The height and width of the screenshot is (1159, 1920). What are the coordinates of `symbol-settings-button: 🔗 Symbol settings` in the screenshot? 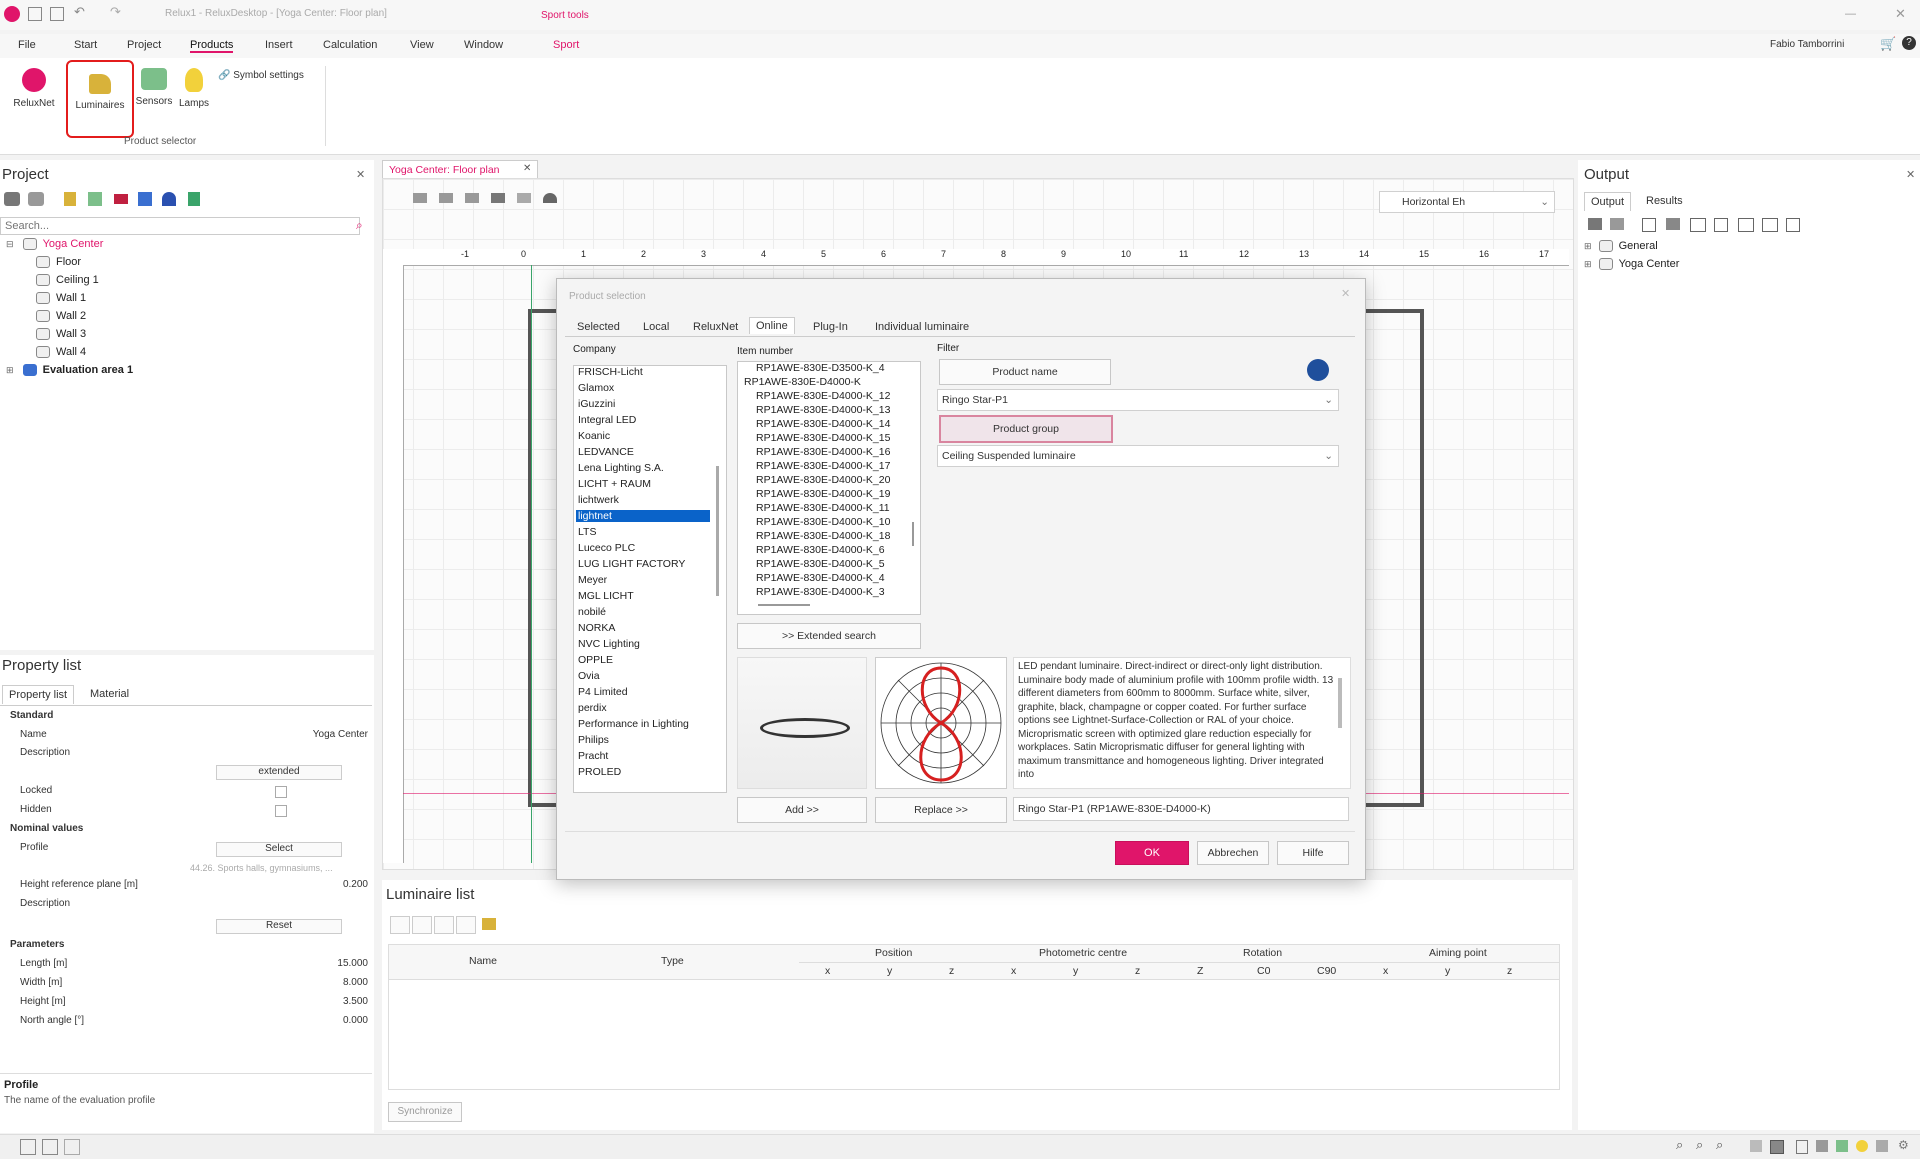 It's located at (261, 75).